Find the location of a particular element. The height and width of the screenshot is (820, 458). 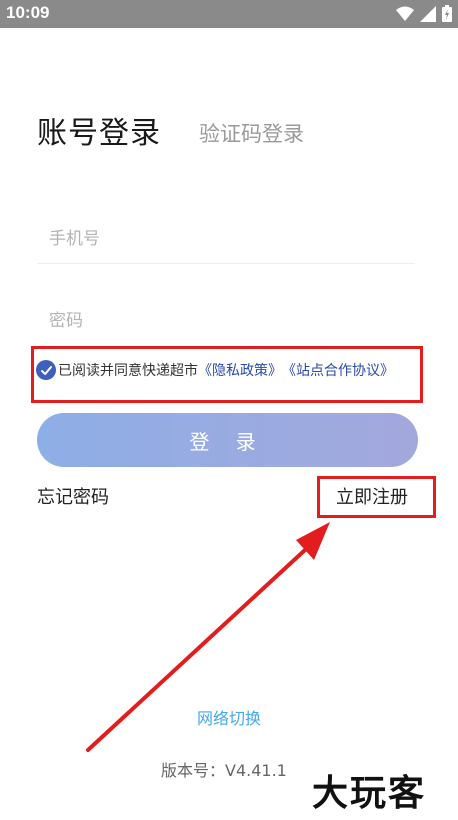

version-text: 版本号：V4.41.1 is located at coordinates (224, 770).